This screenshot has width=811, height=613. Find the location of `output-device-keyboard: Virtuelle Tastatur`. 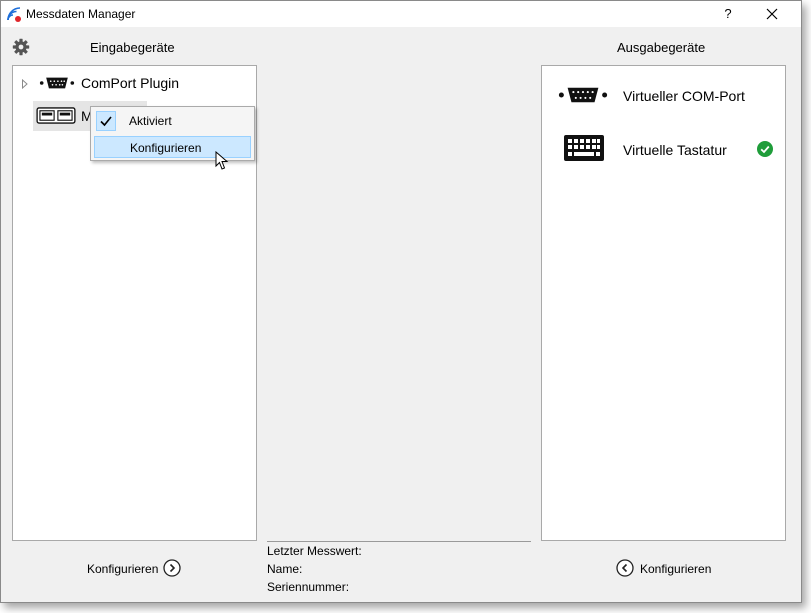

output-device-keyboard: Virtuelle Tastatur is located at coordinates (664, 149).